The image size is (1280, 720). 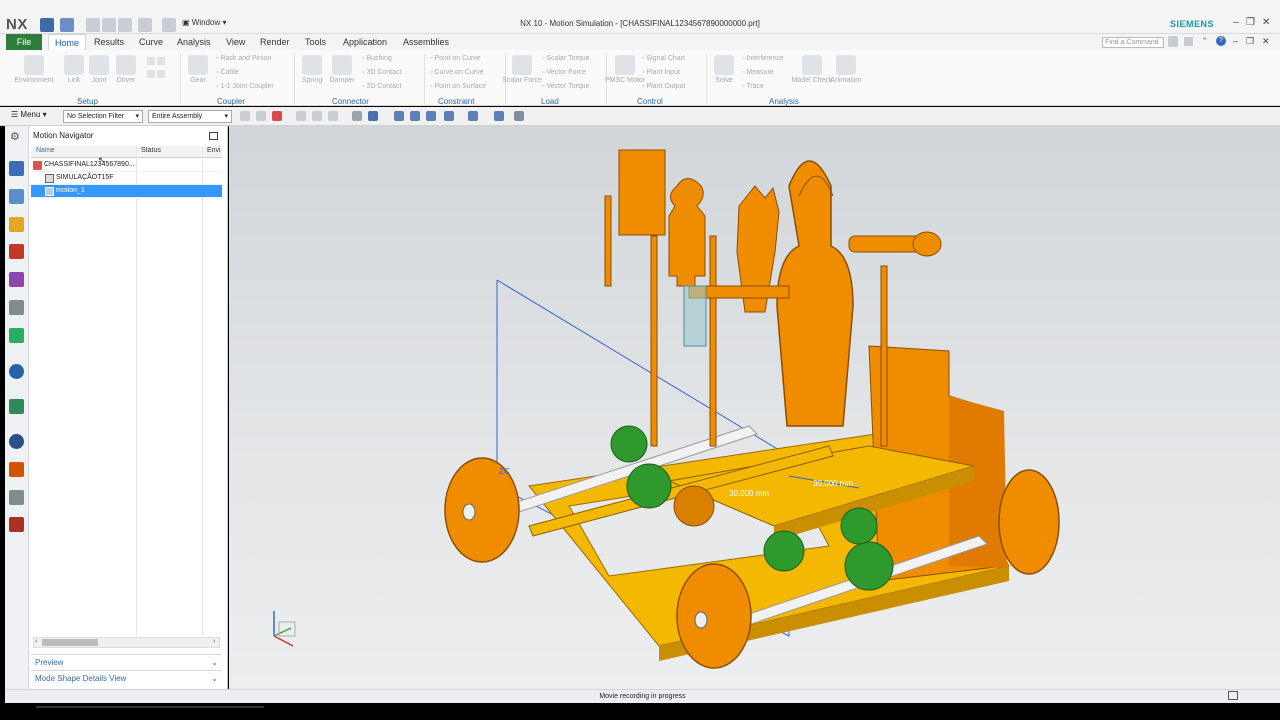 I want to click on assembly-scope-dropdown: Entire Assembly ▾, so click(x=190, y=116).